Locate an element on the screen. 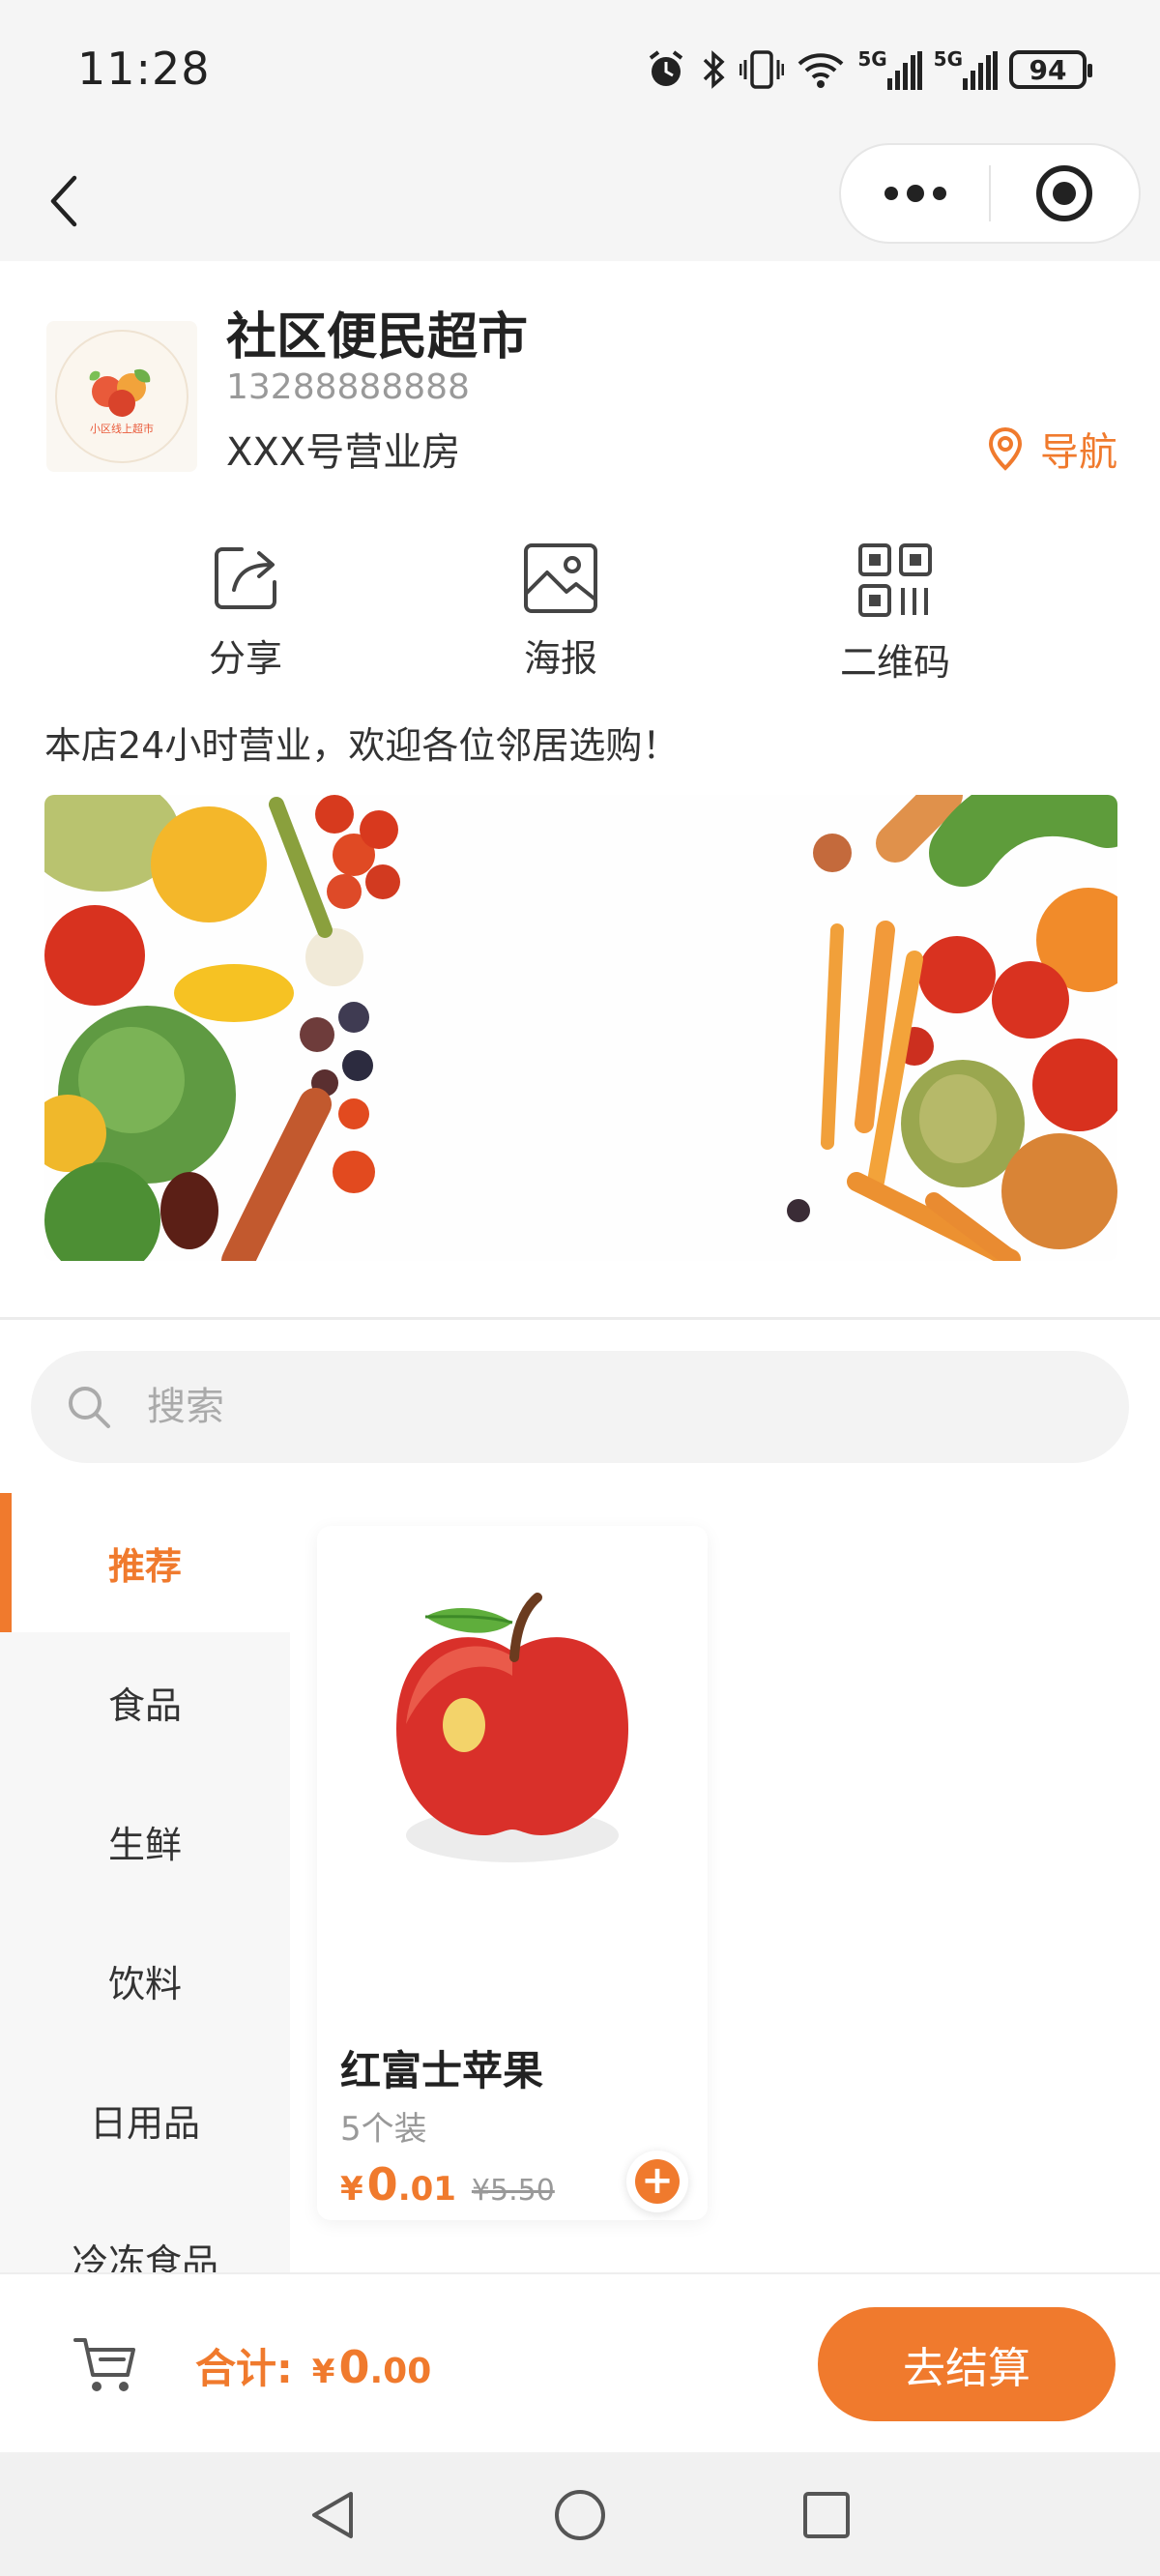  action-row: 分享 海报 二维码 is located at coordinates (580, 614).